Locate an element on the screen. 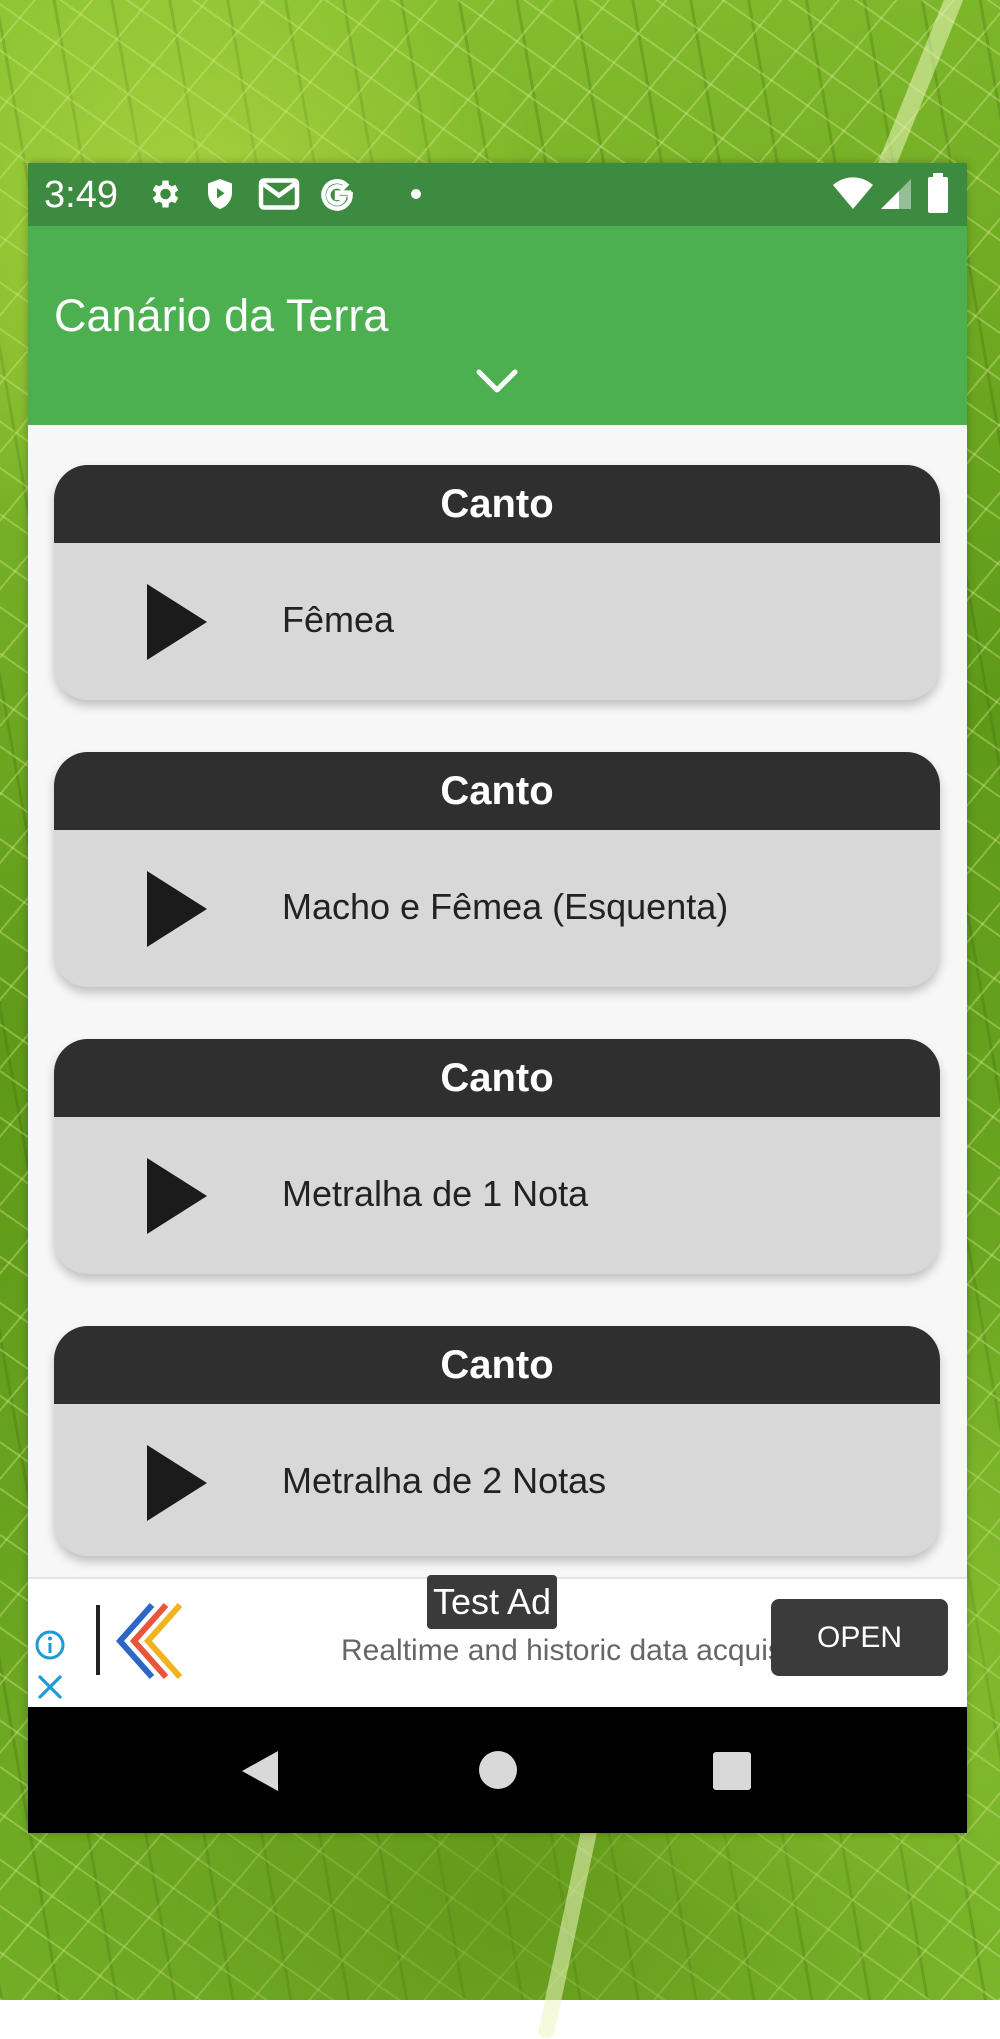 The width and height of the screenshot is (1000, 2039). song-label: Metralha de 1 Nota is located at coordinates (435, 1193).